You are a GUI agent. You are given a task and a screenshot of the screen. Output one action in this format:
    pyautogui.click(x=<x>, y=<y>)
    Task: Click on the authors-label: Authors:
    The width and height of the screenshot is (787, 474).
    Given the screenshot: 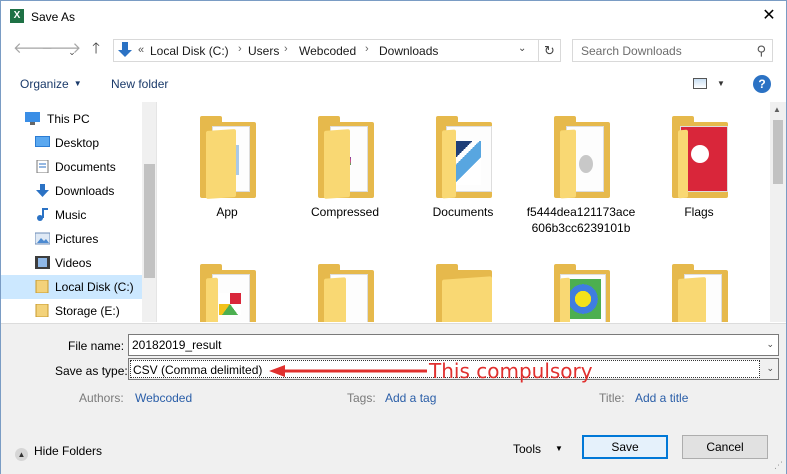 What is the action you would take?
    pyautogui.click(x=101, y=398)
    